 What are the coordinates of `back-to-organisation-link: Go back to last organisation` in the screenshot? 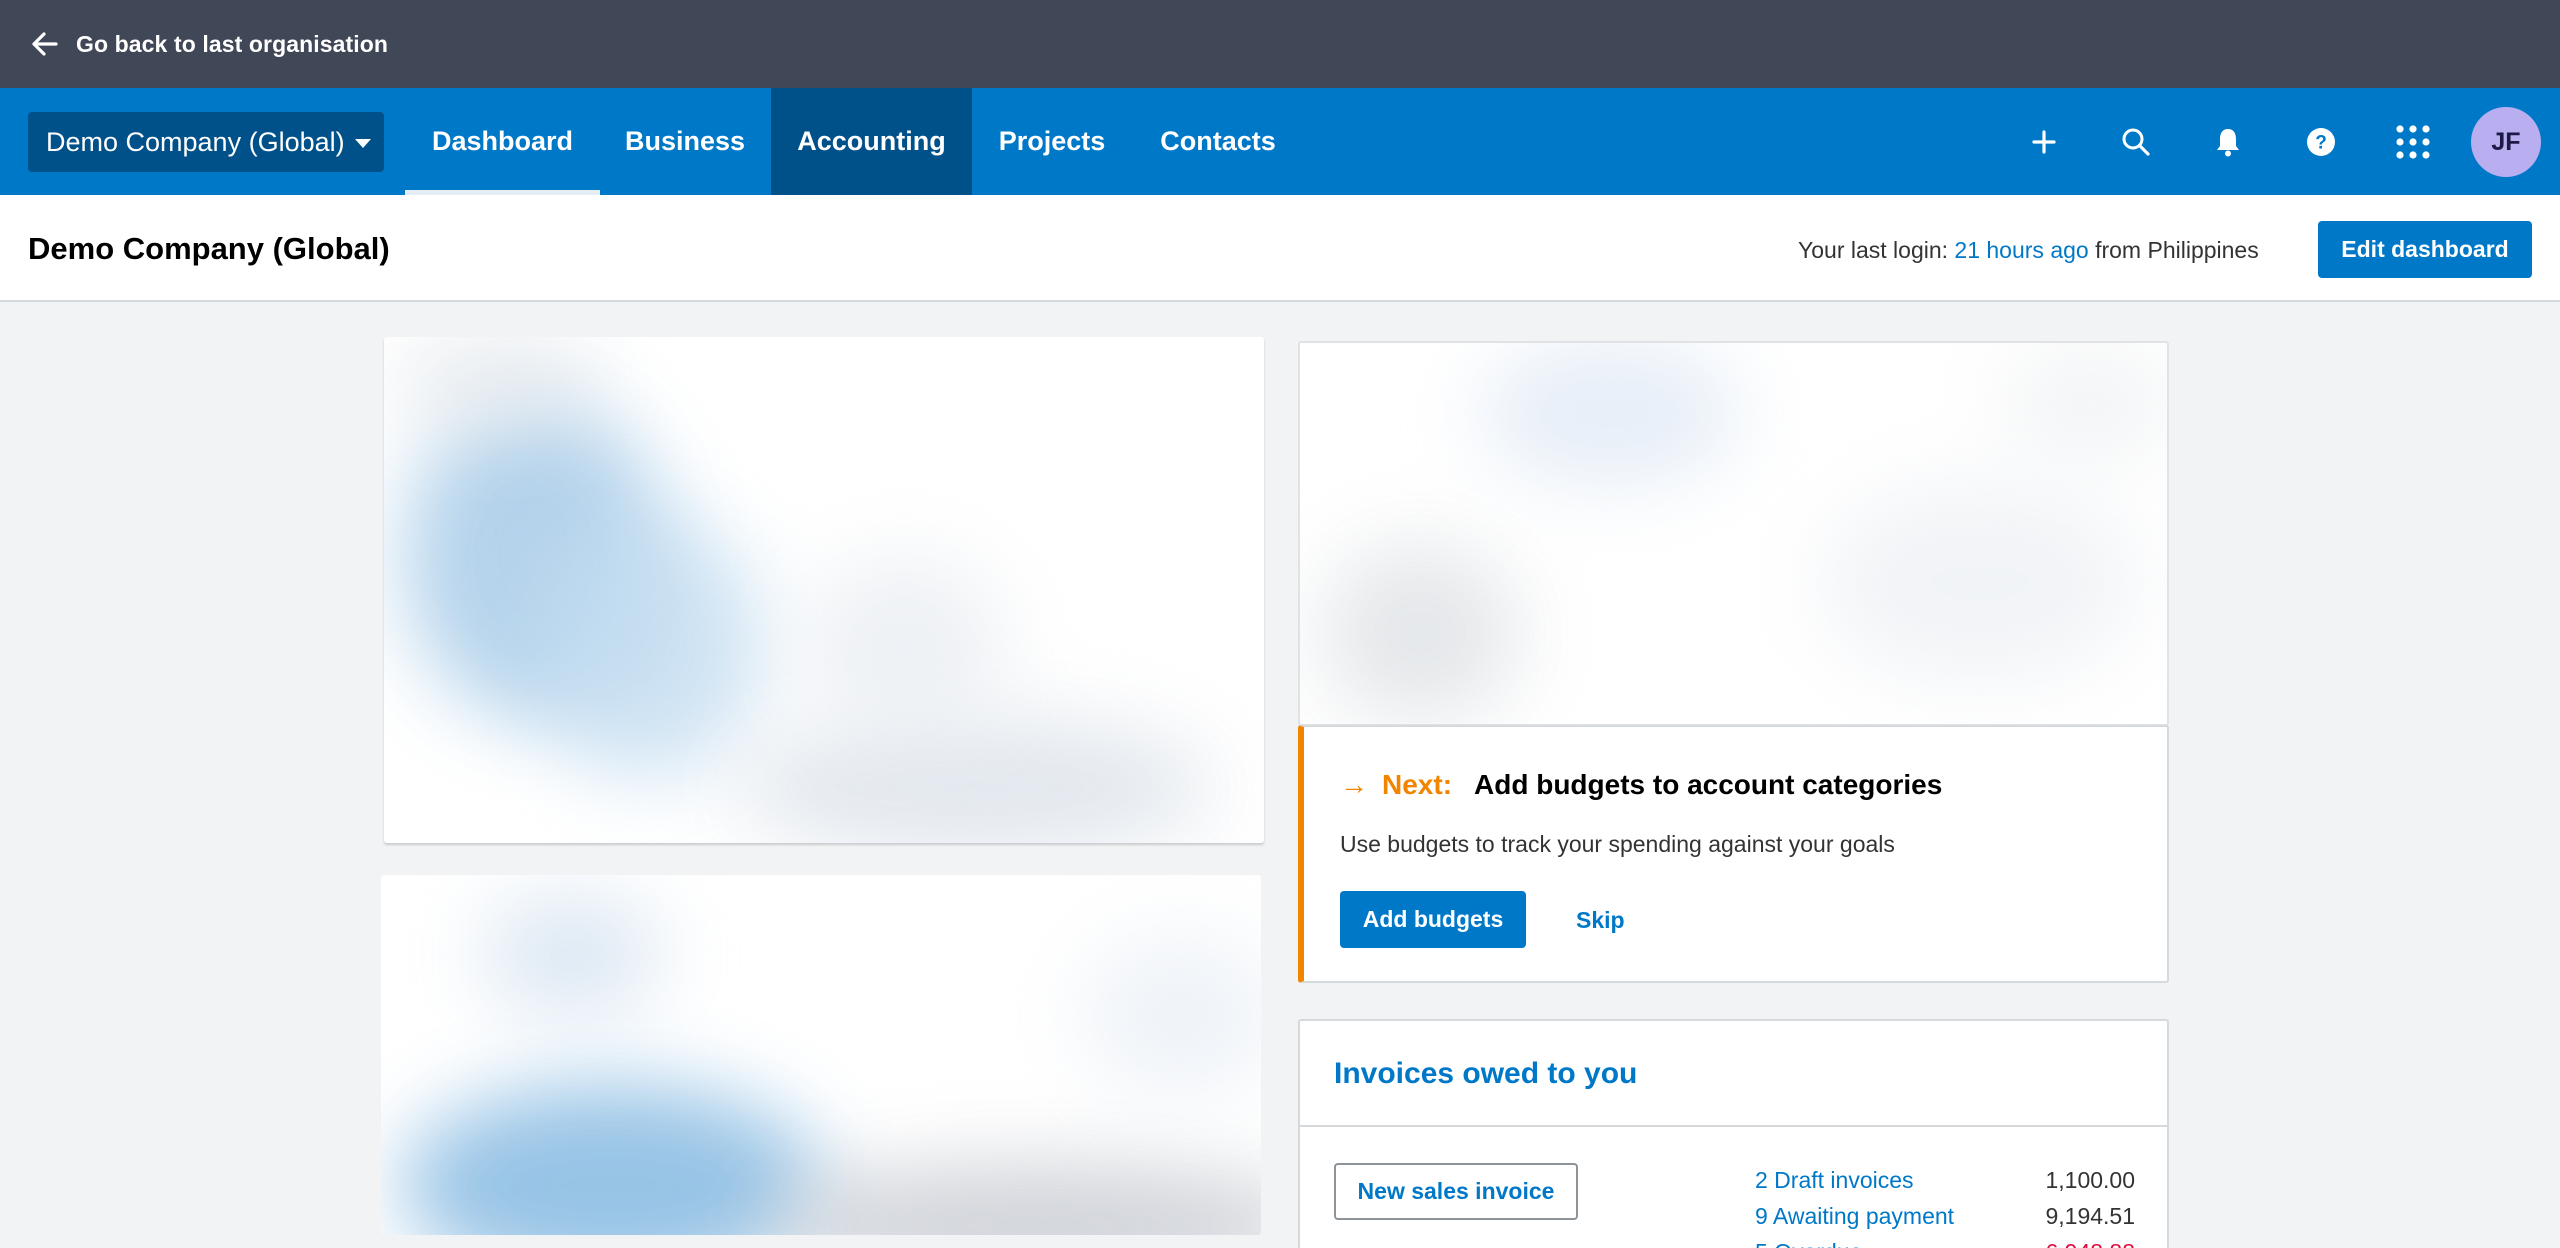 It's located at (232, 44).